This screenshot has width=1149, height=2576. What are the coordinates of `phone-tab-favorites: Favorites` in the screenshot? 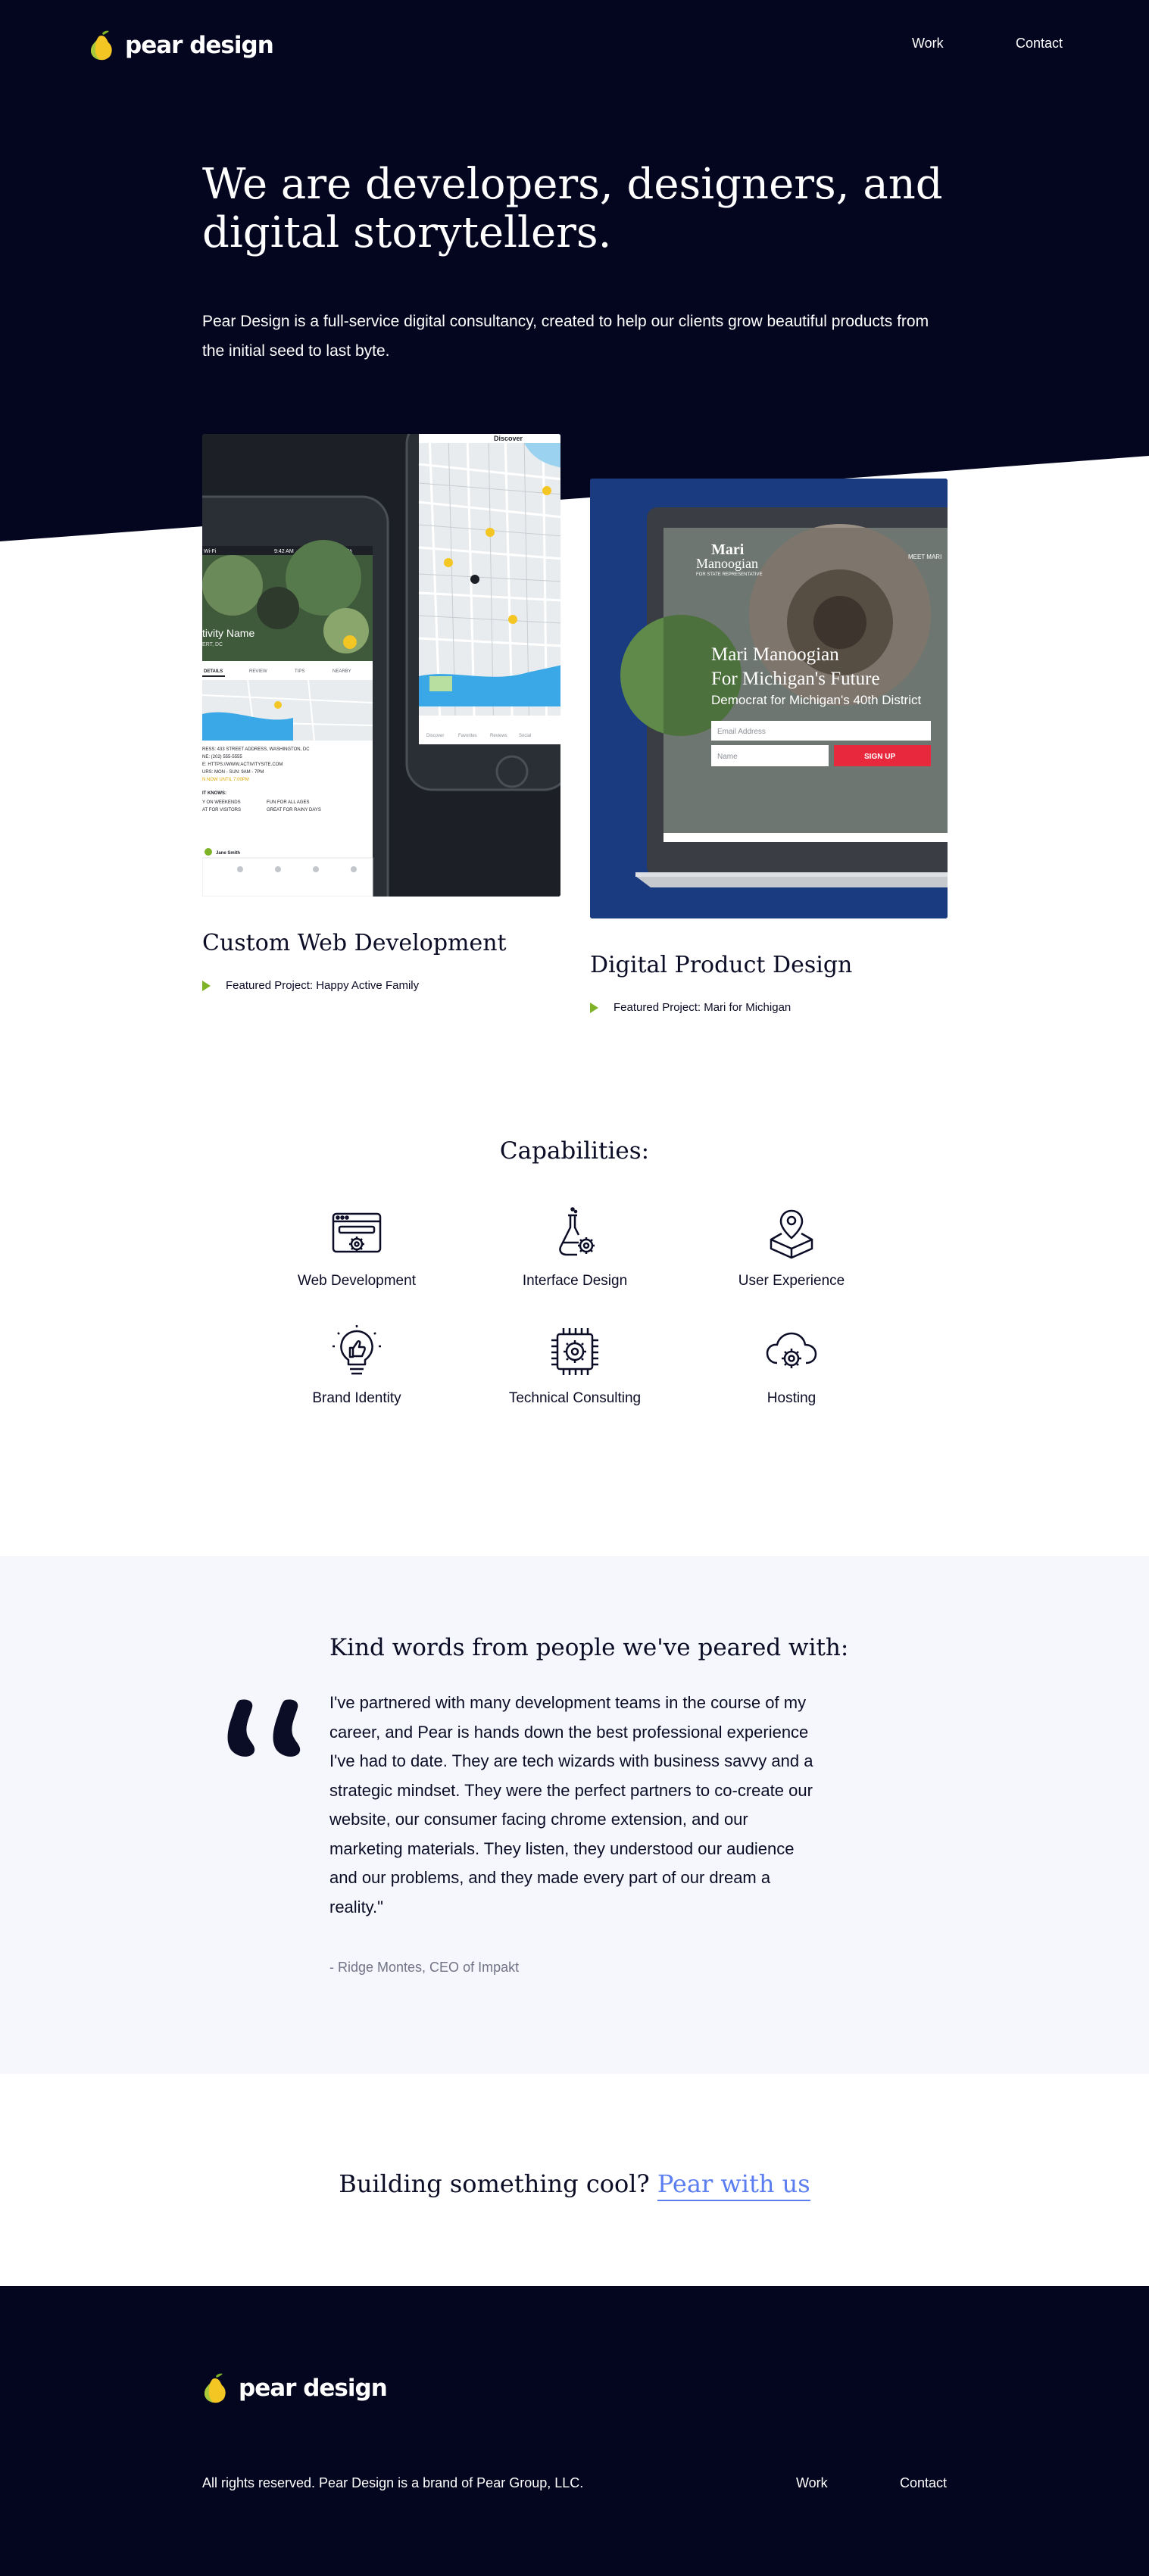 It's located at (467, 736).